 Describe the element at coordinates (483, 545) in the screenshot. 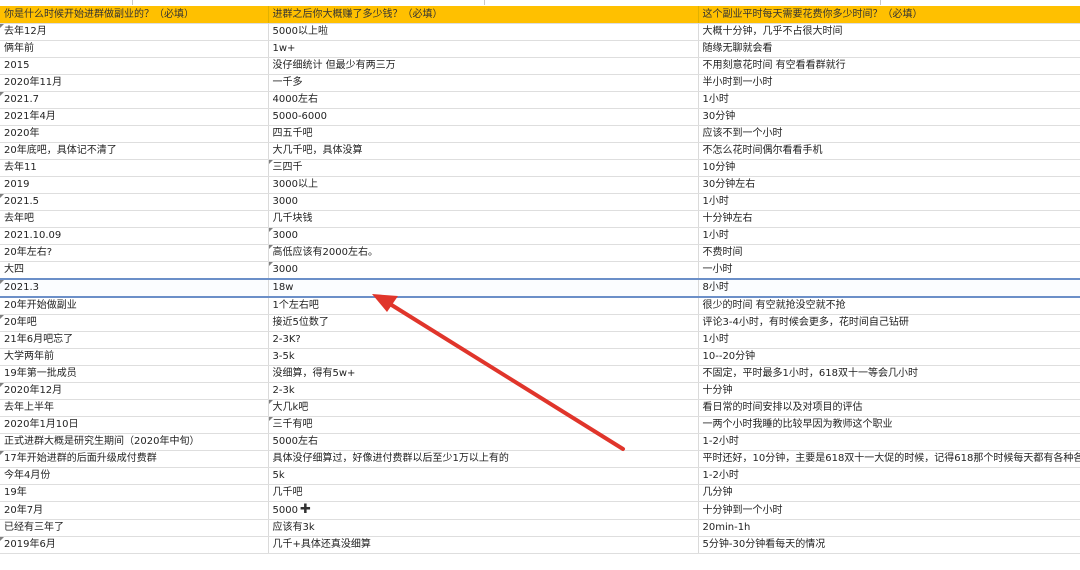

I see `table-cell: 几千+具体还真没细算` at that location.